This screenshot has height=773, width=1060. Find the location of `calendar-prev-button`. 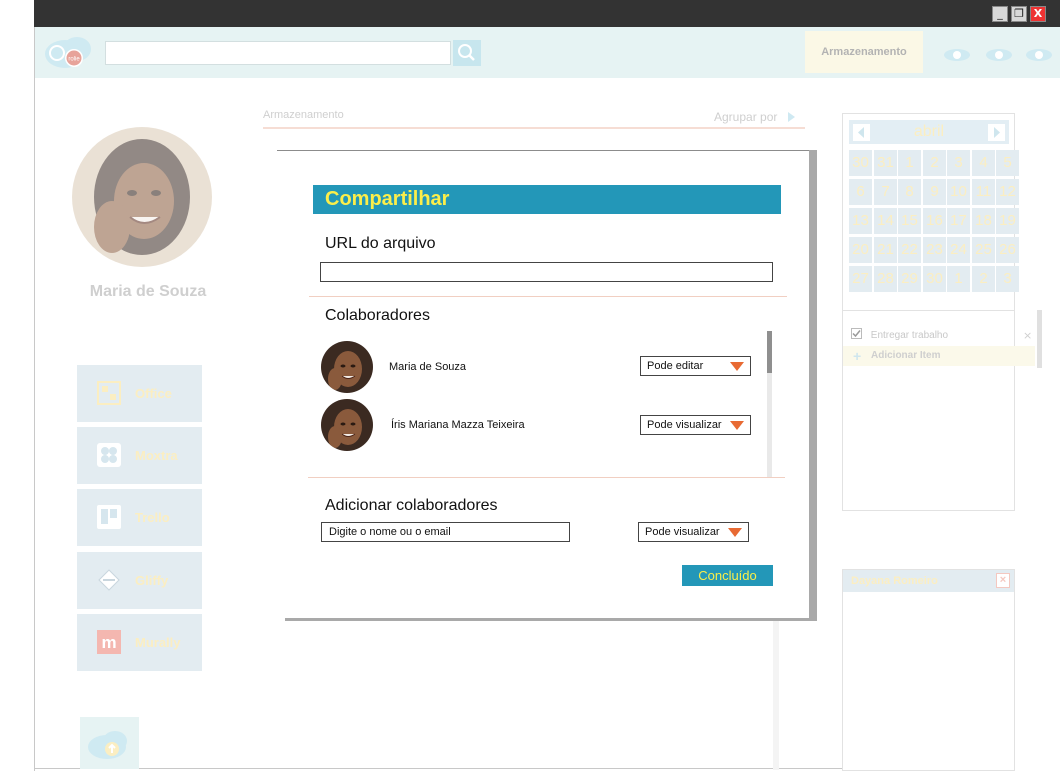

calendar-prev-button is located at coordinates (861, 132).